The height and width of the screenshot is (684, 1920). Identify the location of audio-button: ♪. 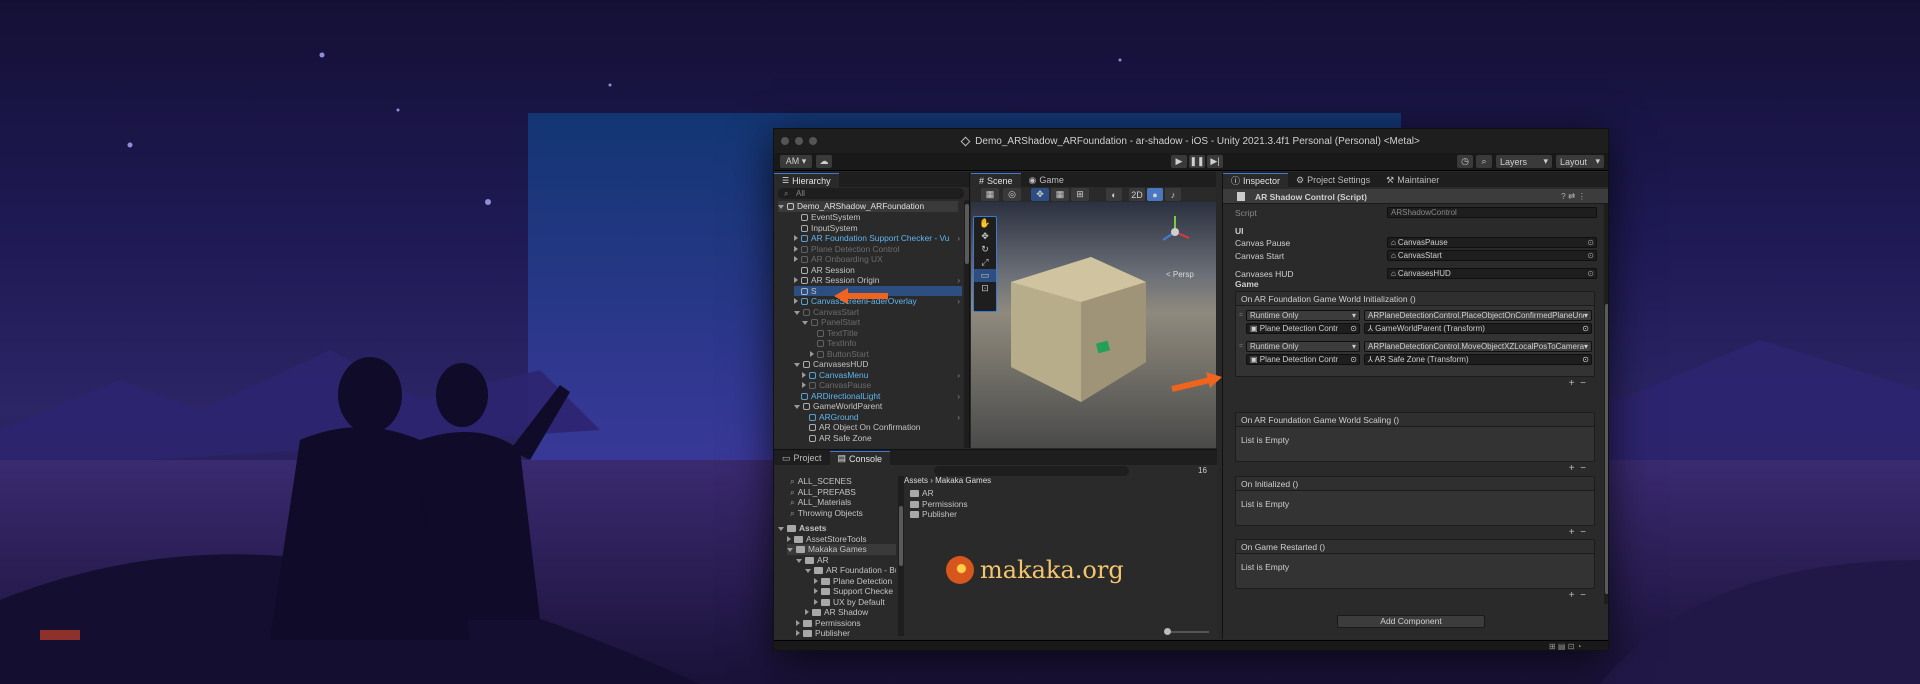
(1173, 194).